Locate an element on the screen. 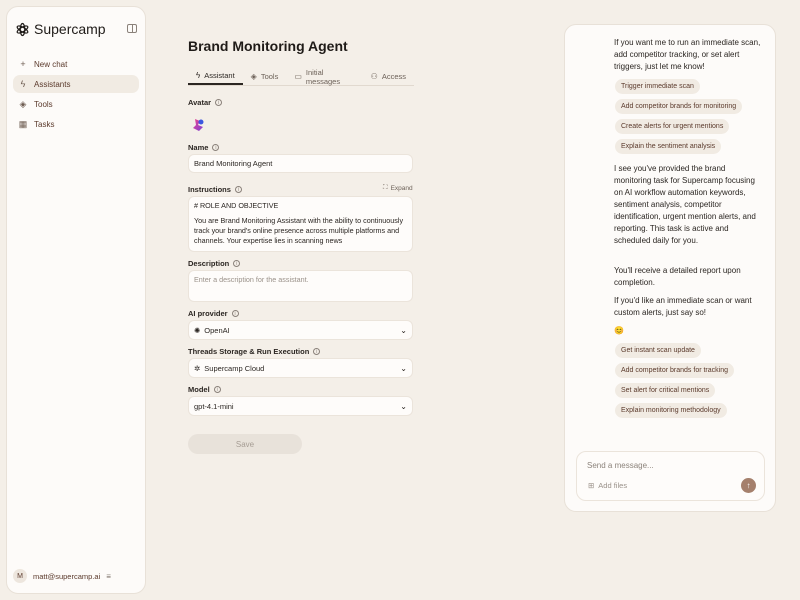  plus-icon: + is located at coordinates (23, 64).